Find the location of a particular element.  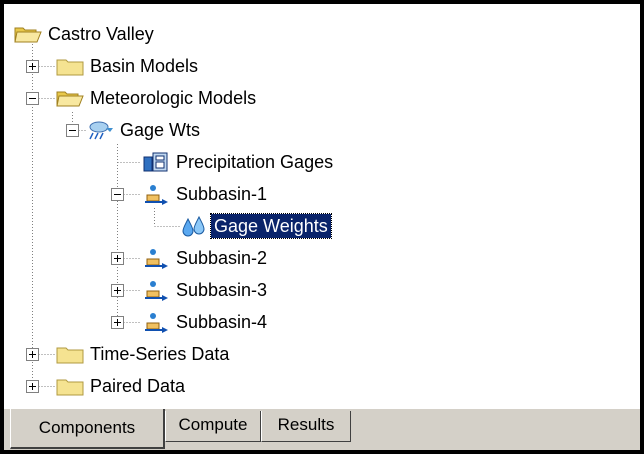

tree-node-label: Subbasin-2 is located at coordinates (222, 258).